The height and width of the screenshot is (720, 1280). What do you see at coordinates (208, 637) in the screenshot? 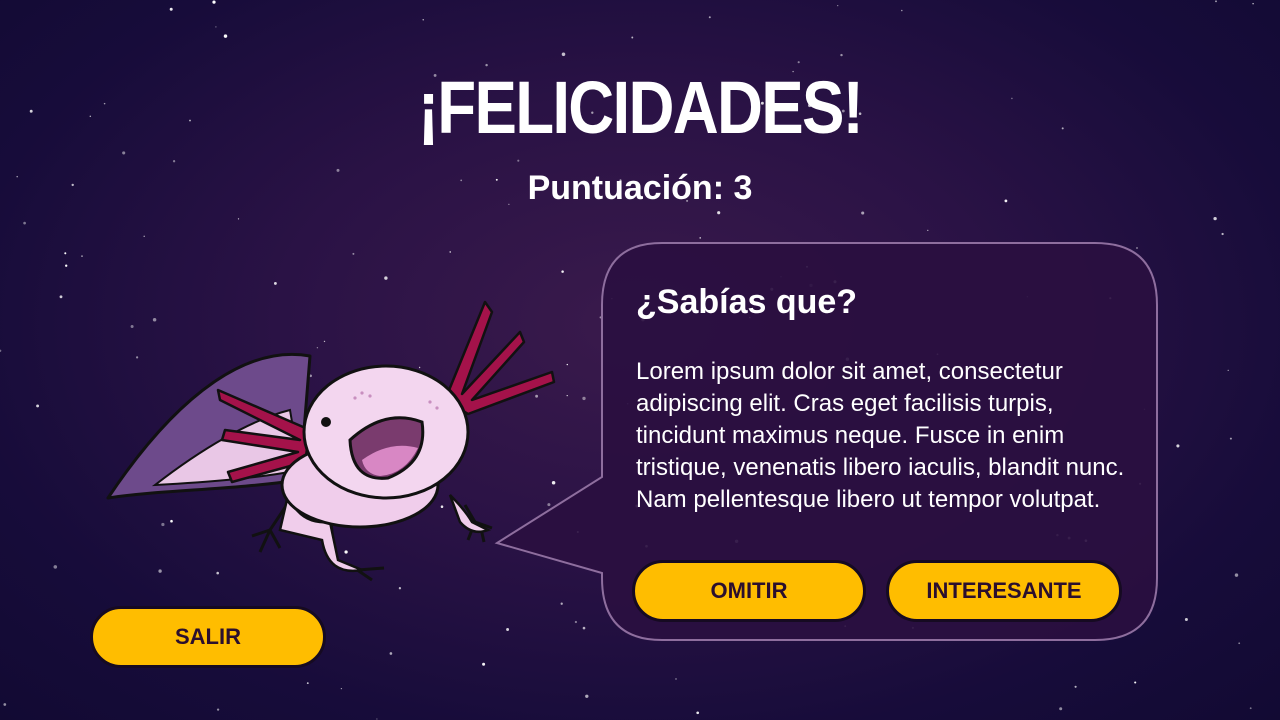
I see `exit-button: SALIR` at bounding box center [208, 637].